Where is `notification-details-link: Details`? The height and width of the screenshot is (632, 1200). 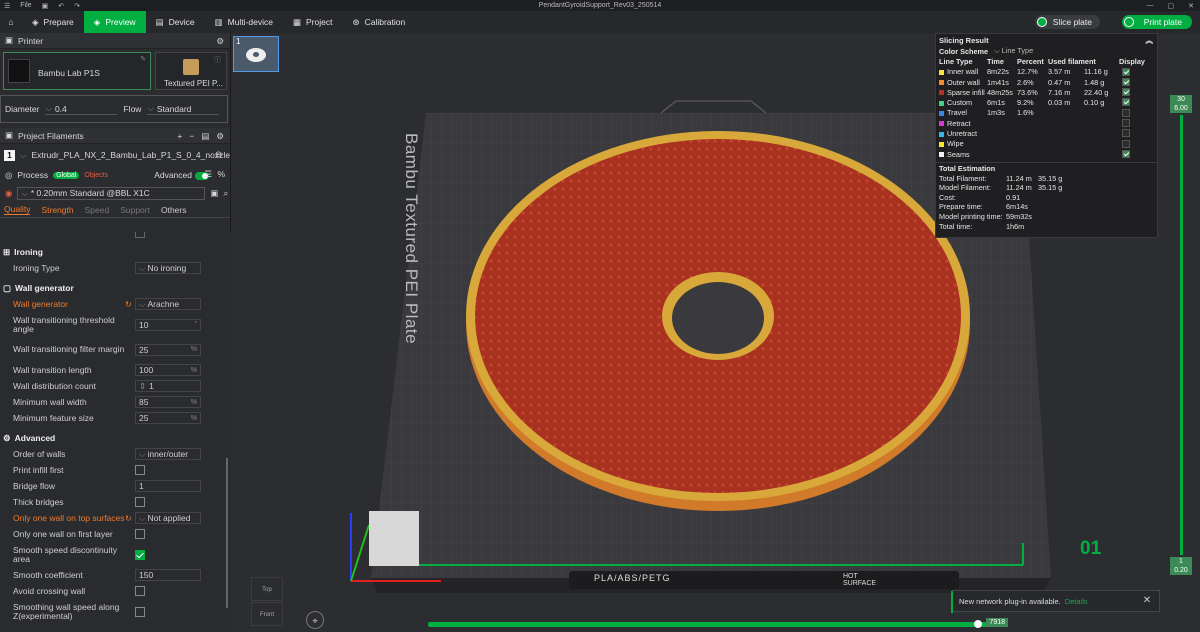
notification-details-link: Details is located at coordinates (1076, 601).